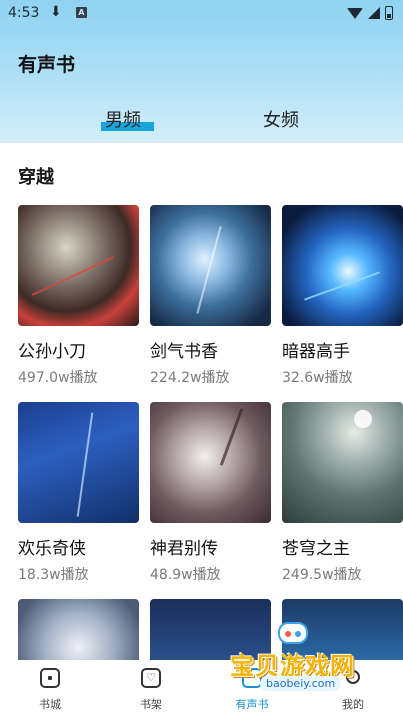 The width and height of the screenshot is (403, 716). Describe the element at coordinates (56, 12) in the screenshot. I see `download-icon: ⬇` at that location.